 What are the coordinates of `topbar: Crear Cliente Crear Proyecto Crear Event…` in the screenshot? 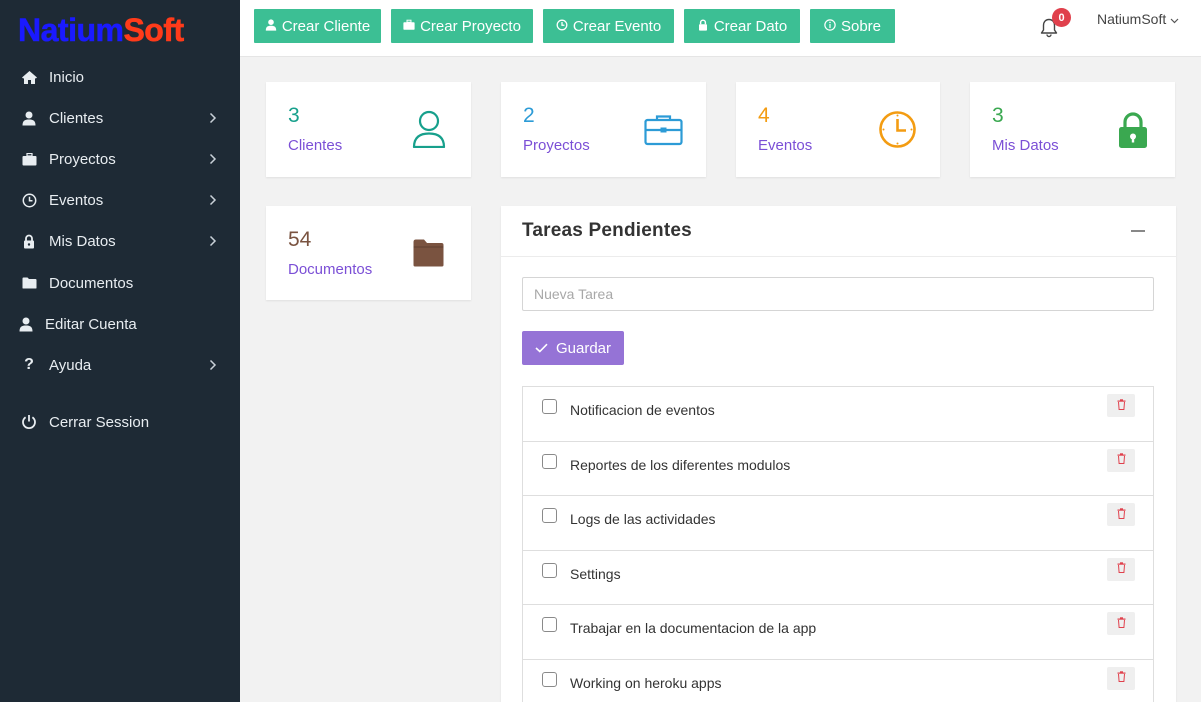 It's located at (720, 28).